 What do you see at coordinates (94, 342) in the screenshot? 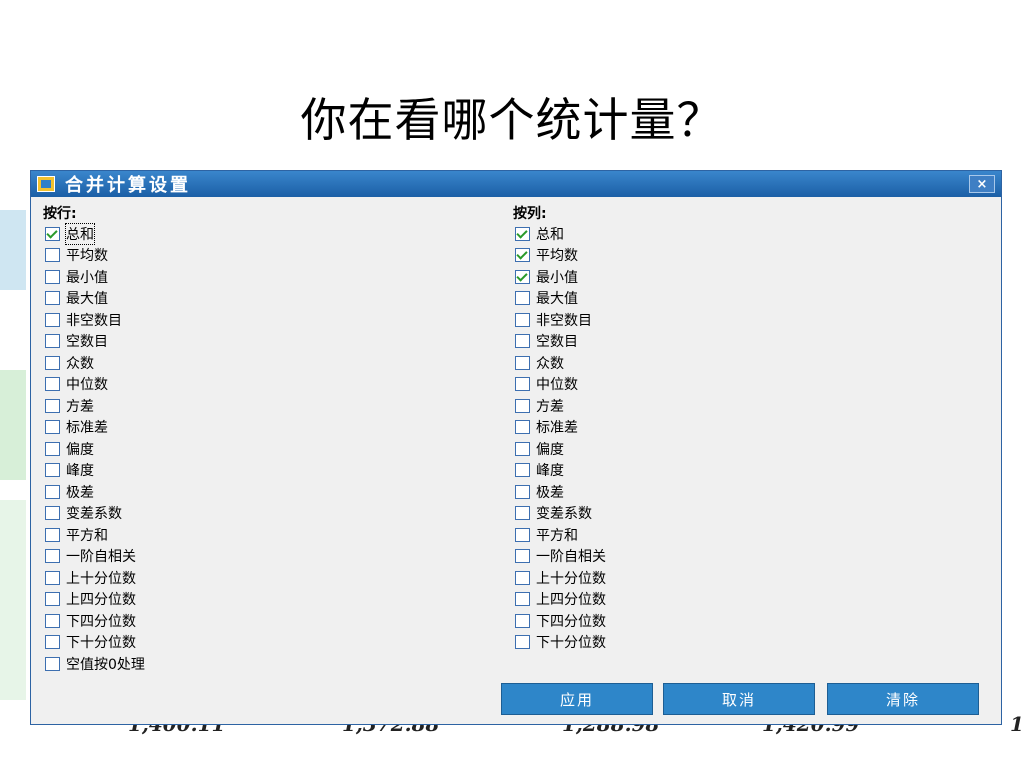
I see `by-row-option: 空数目` at bounding box center [94, 342].